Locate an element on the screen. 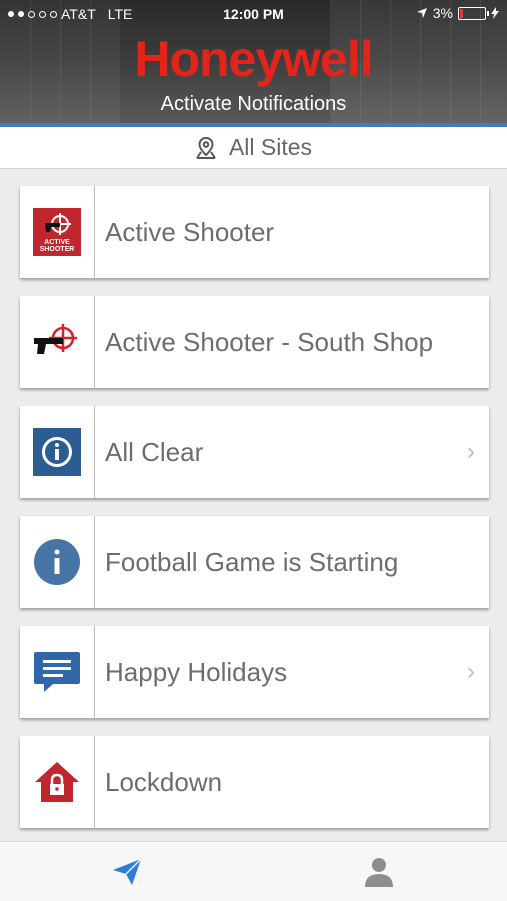 The width and height of the screenshot is (507, 901). notification-item-happy-holidays: Happy Holidays › is located at coordinates (254, 672).